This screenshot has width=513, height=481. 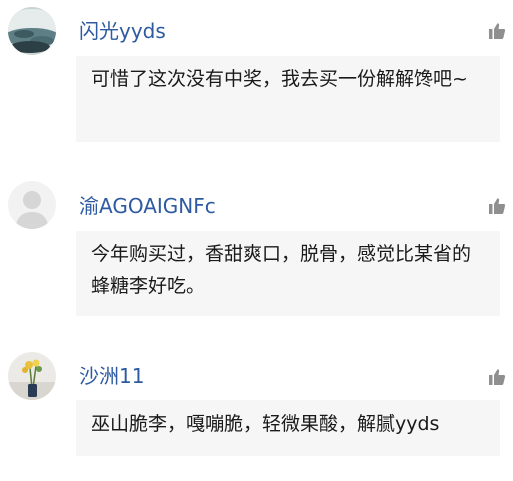 What do you see at coordinates (288, 428) in the screenshot?
I see `comment-text: 巫山脆李，嘎嘣脆，轻微果酸，解腻yyds` at bounding box center [288, 428].